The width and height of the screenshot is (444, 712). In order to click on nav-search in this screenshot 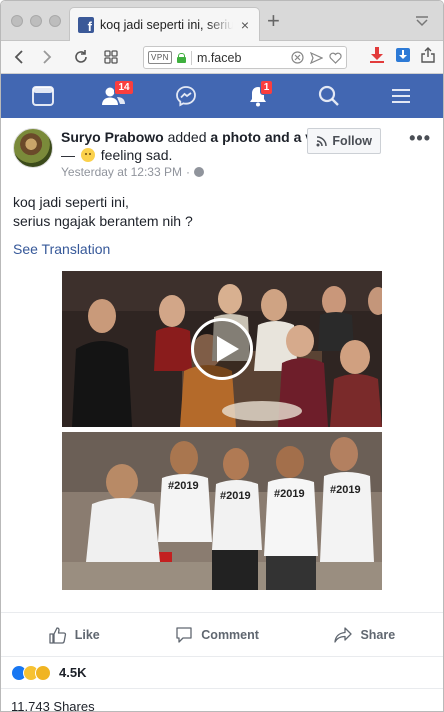, I will do `click(329, 96)`.